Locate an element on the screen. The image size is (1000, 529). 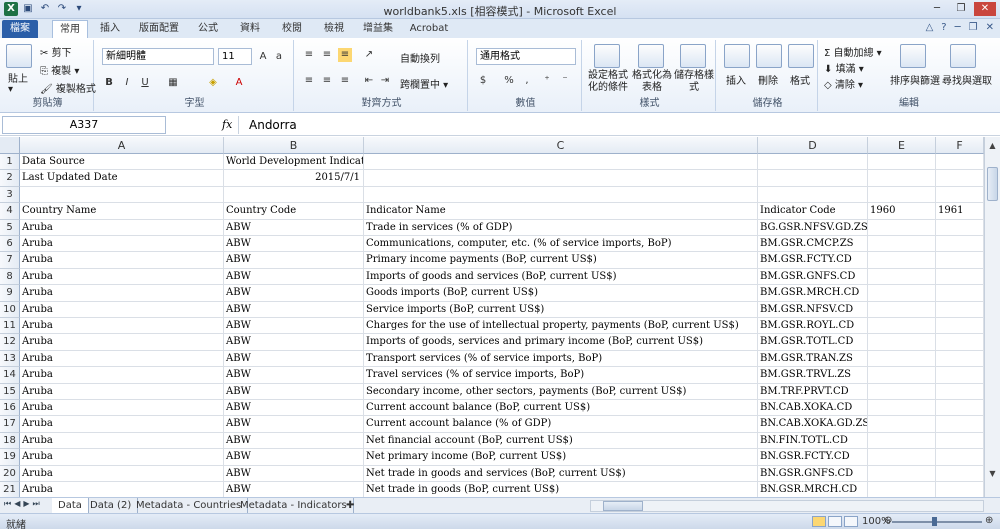
paste-icon is located at coordinates (19, 56).